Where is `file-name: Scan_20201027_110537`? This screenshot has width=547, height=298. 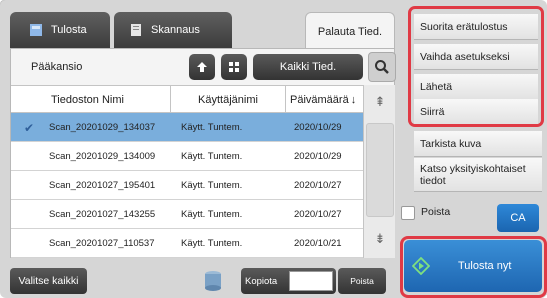
file-name: Scan_20201027_110537 is located at coordinates (102, 243).